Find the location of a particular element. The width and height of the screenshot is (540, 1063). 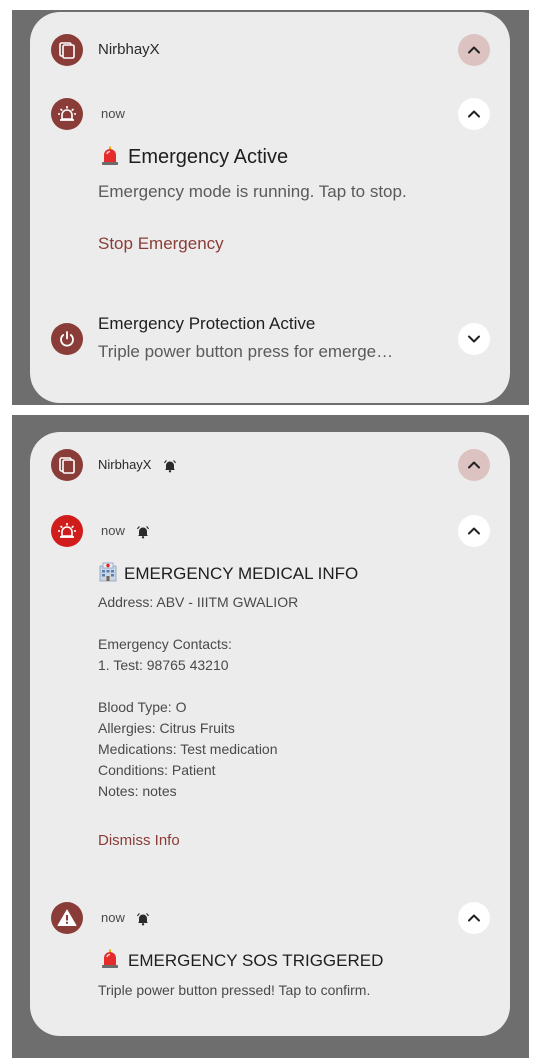

notification-body: Emergency mode is running. Tap to stop. is located at coordinates (252, 191).